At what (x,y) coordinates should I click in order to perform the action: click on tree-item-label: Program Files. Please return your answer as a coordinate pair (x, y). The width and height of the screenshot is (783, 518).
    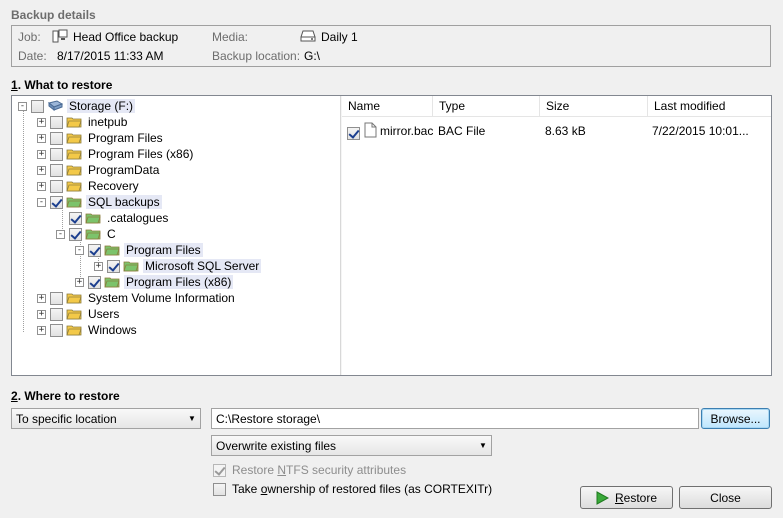
    Looking at the image, I should click on (125, 138).